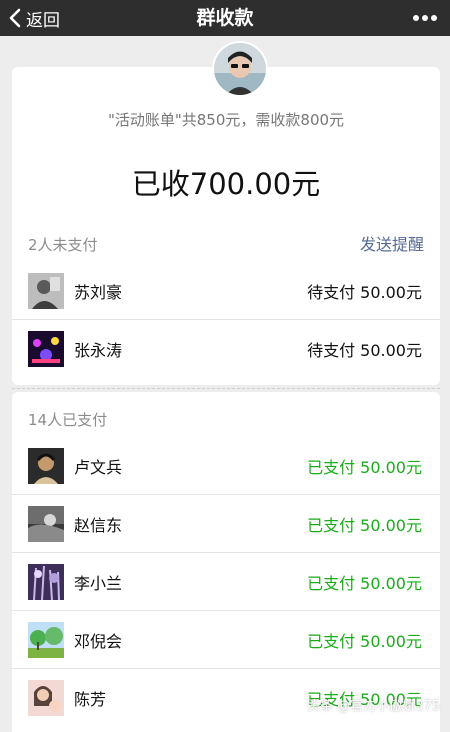  I want to click on list-item: 卢文兵 已支付 50.00元, so click(226, 465).